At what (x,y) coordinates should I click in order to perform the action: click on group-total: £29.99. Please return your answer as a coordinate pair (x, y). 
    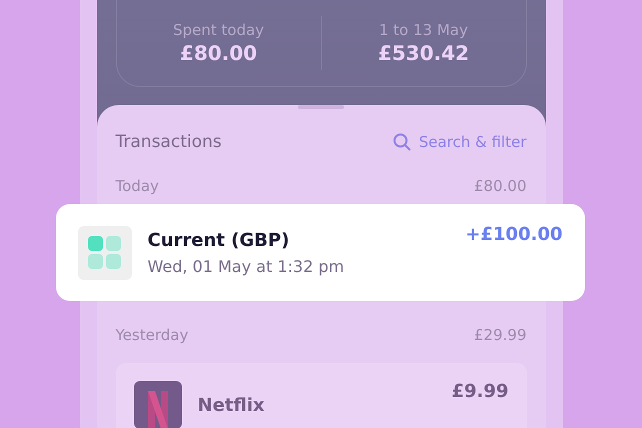
    Looking at the image, I should click on (500, 335).